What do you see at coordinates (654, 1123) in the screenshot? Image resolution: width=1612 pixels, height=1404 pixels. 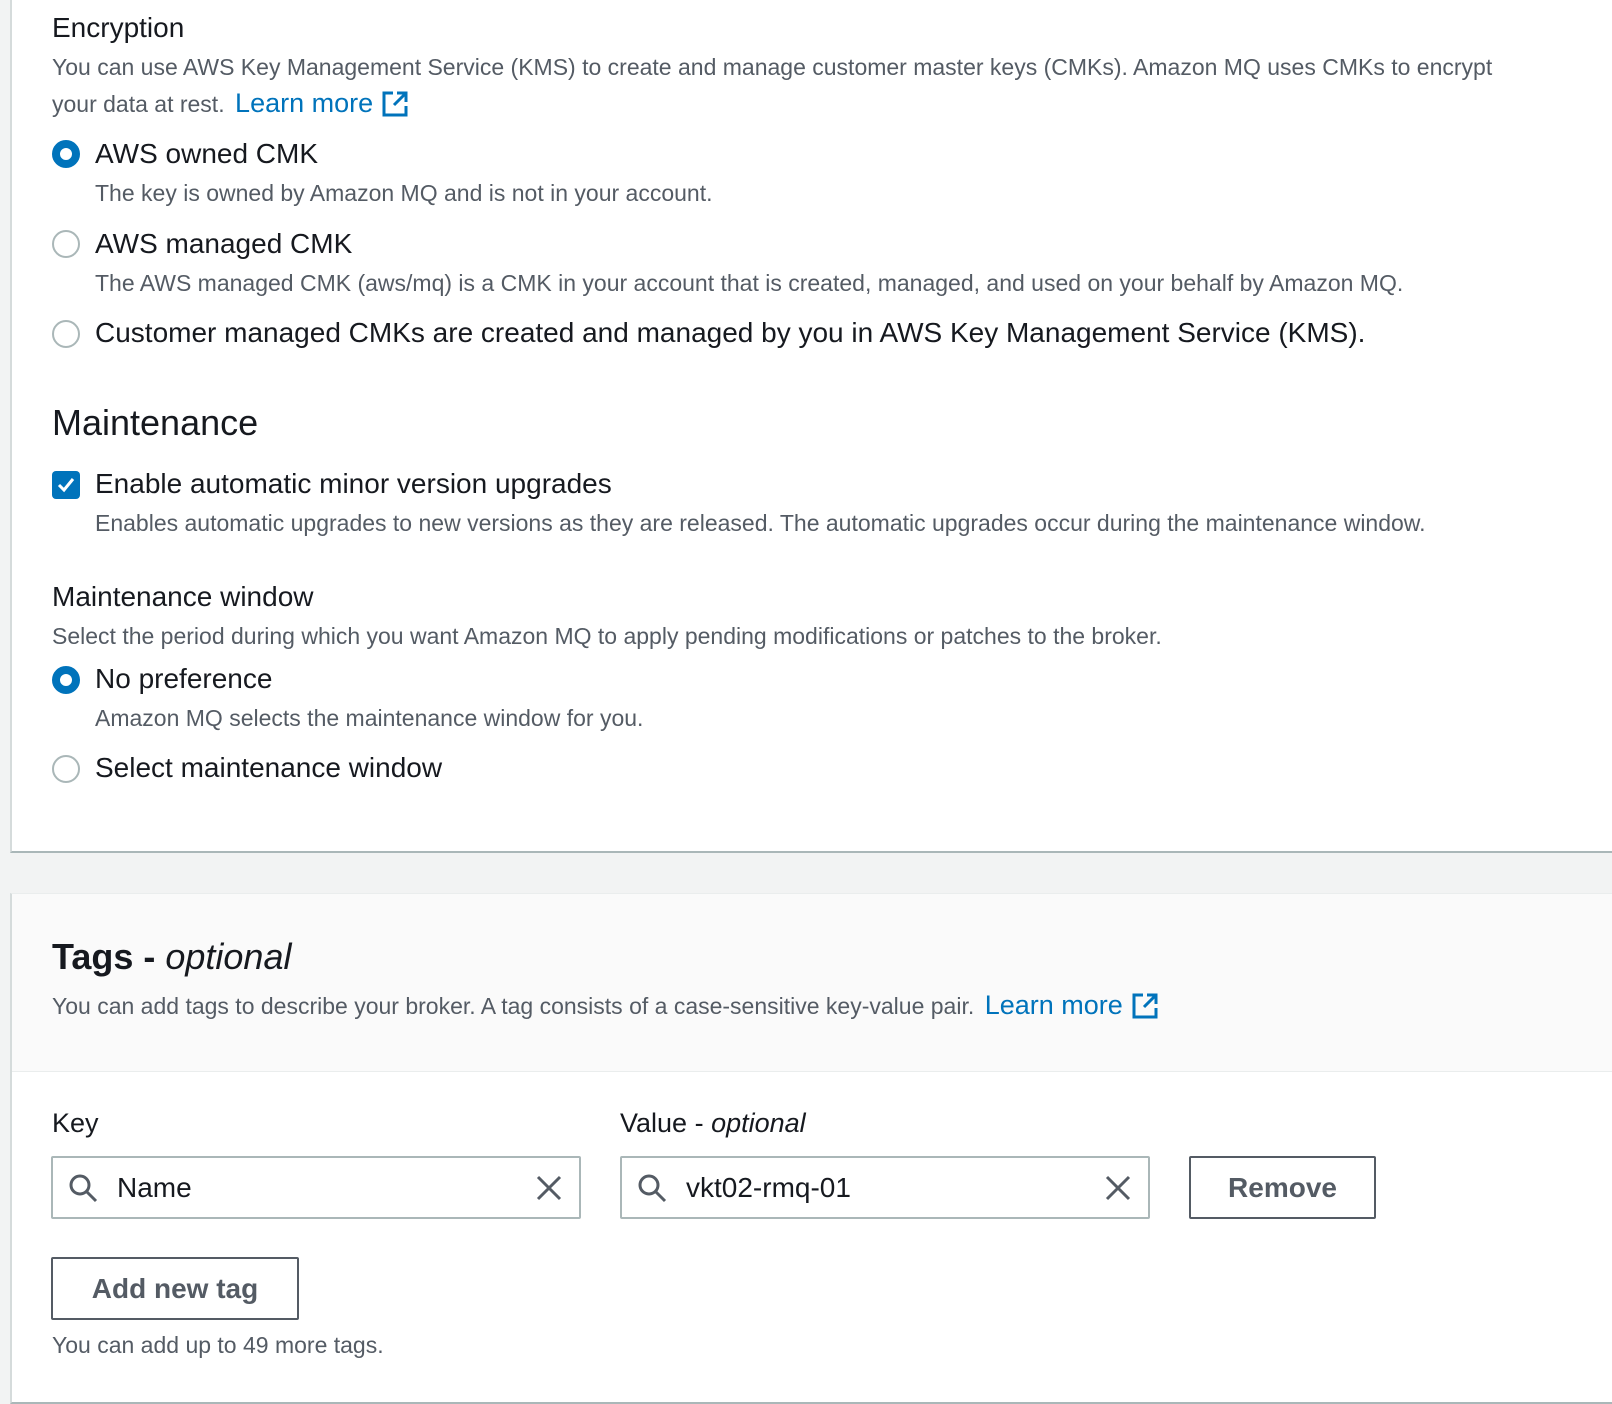 I see `value-label-text: Value` at bounding box center [654, 1123].